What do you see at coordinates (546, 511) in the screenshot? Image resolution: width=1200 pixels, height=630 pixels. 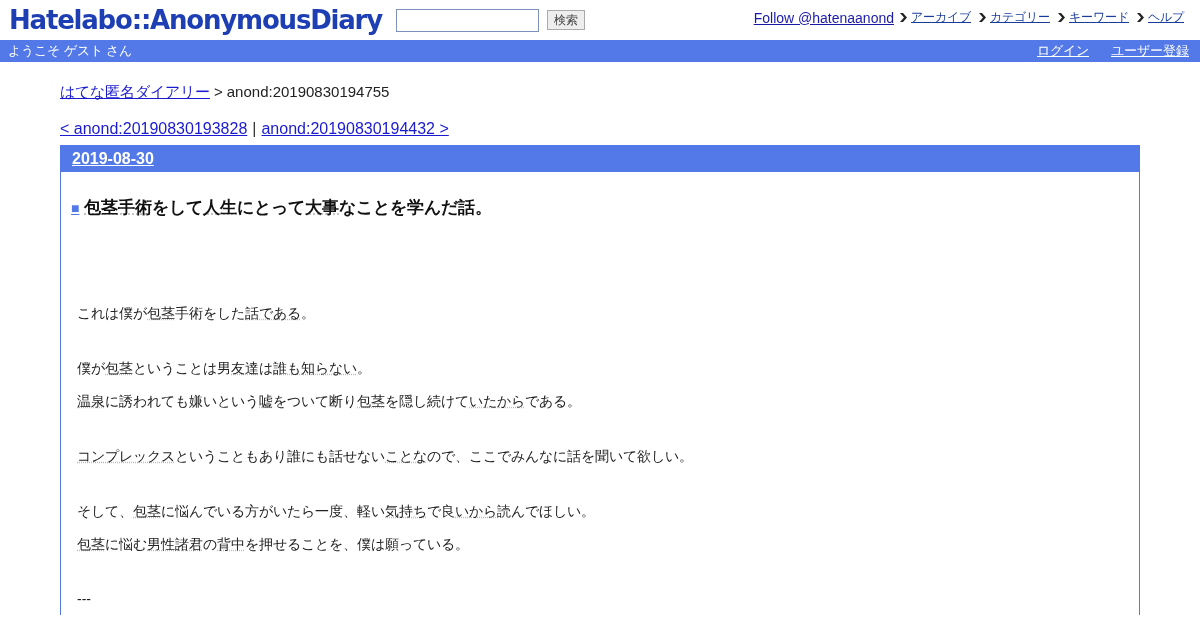 I see `body-text: 読んでほしい。` at bounding box center [546, 511].